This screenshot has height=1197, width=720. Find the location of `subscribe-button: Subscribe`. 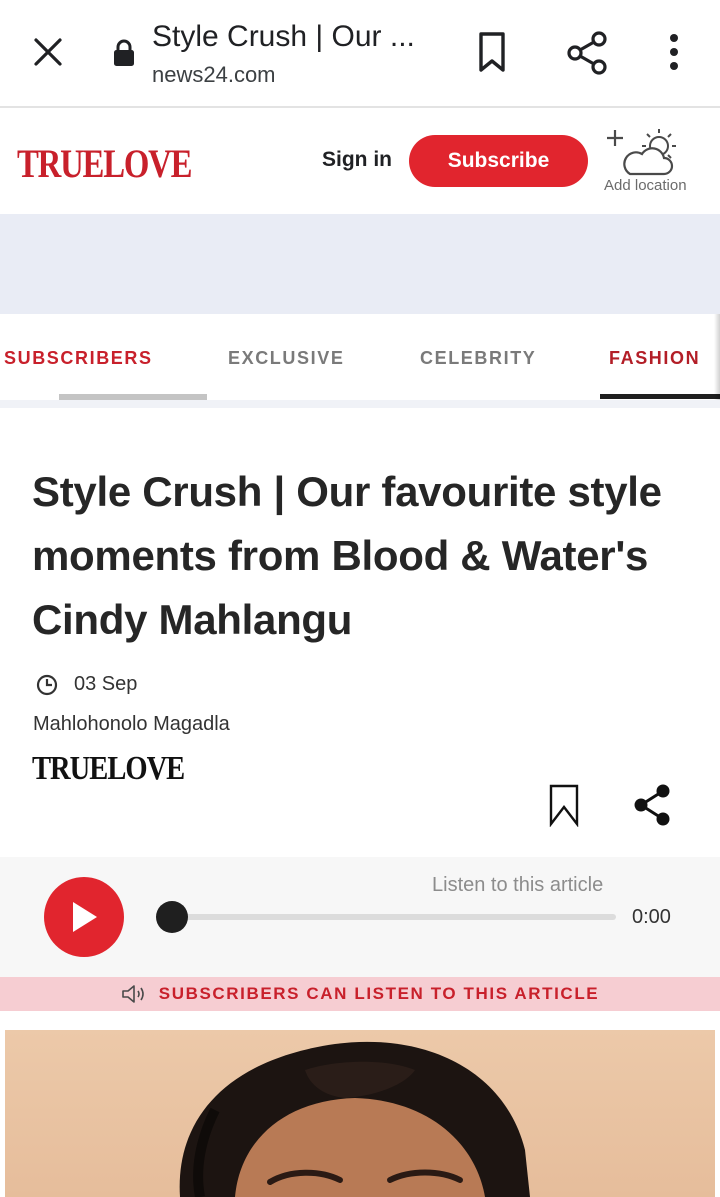

subscribe-button: Subscribe is located at coordinates (498, 161).